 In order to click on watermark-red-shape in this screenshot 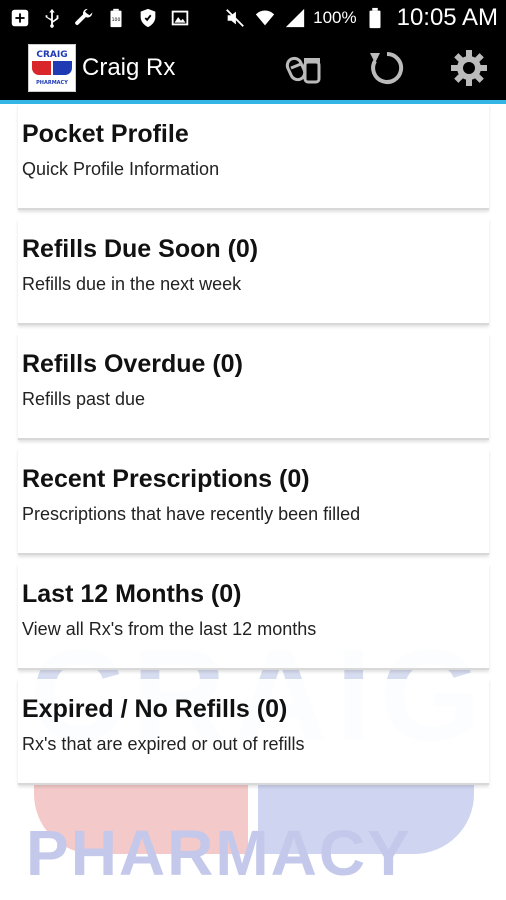, I will do `click(141, 818)`.